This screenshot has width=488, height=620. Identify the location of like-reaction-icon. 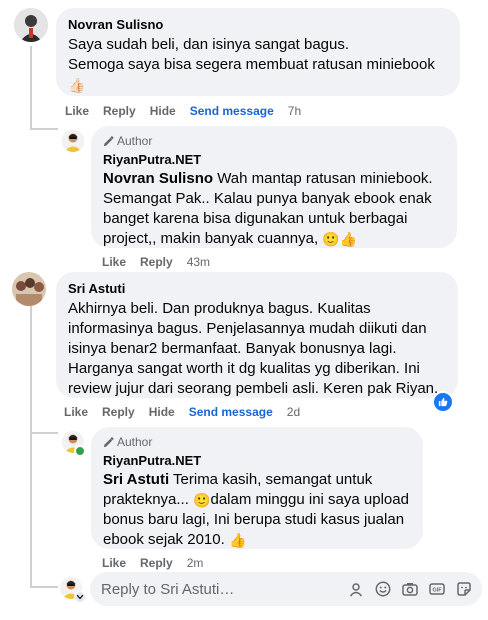
(443, 402).